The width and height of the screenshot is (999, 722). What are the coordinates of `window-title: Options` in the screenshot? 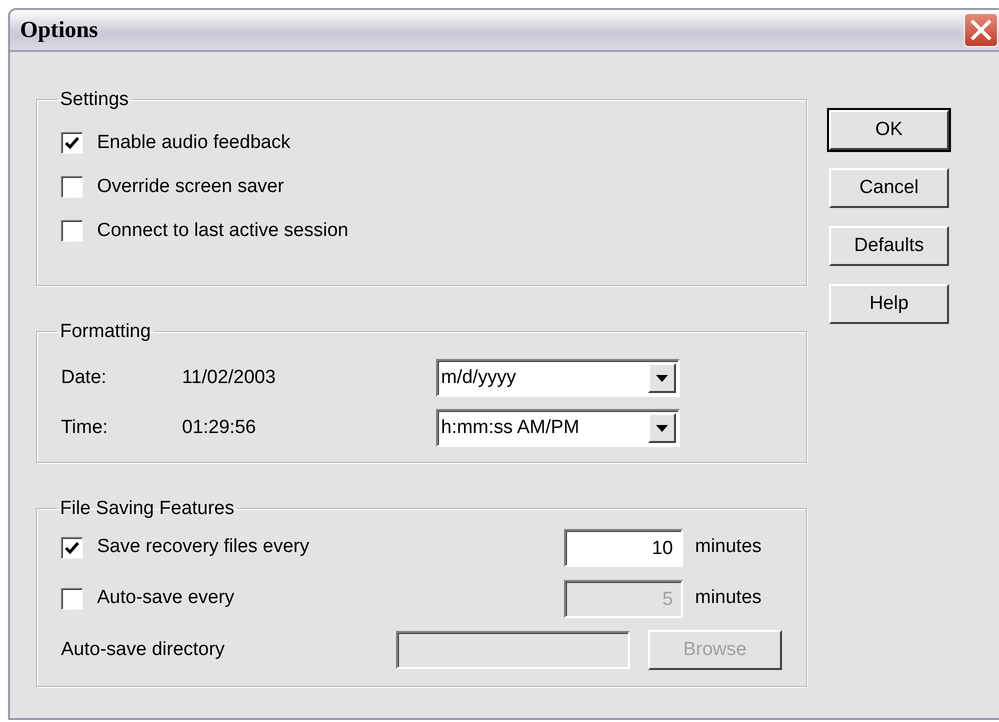 It's located at (59, 30).